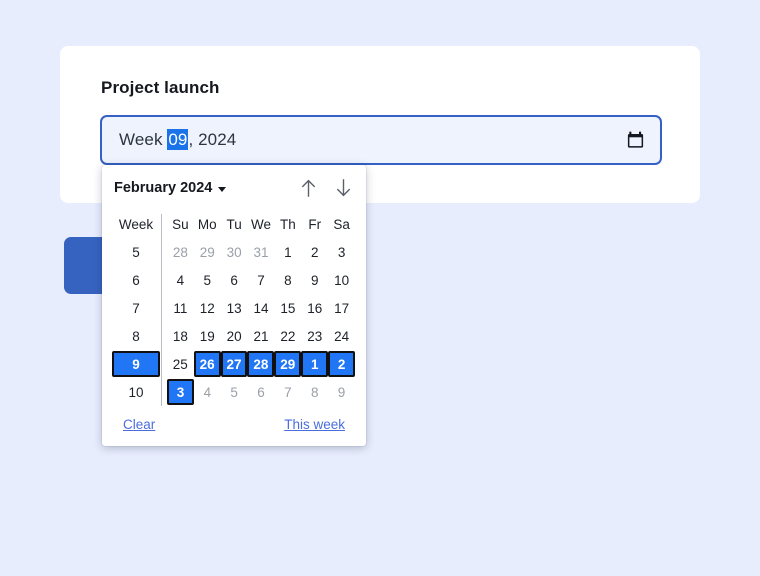 This screenshot has width=760, height=576. I want to click on week-input: Week 09, 2024, so click(381, 140).